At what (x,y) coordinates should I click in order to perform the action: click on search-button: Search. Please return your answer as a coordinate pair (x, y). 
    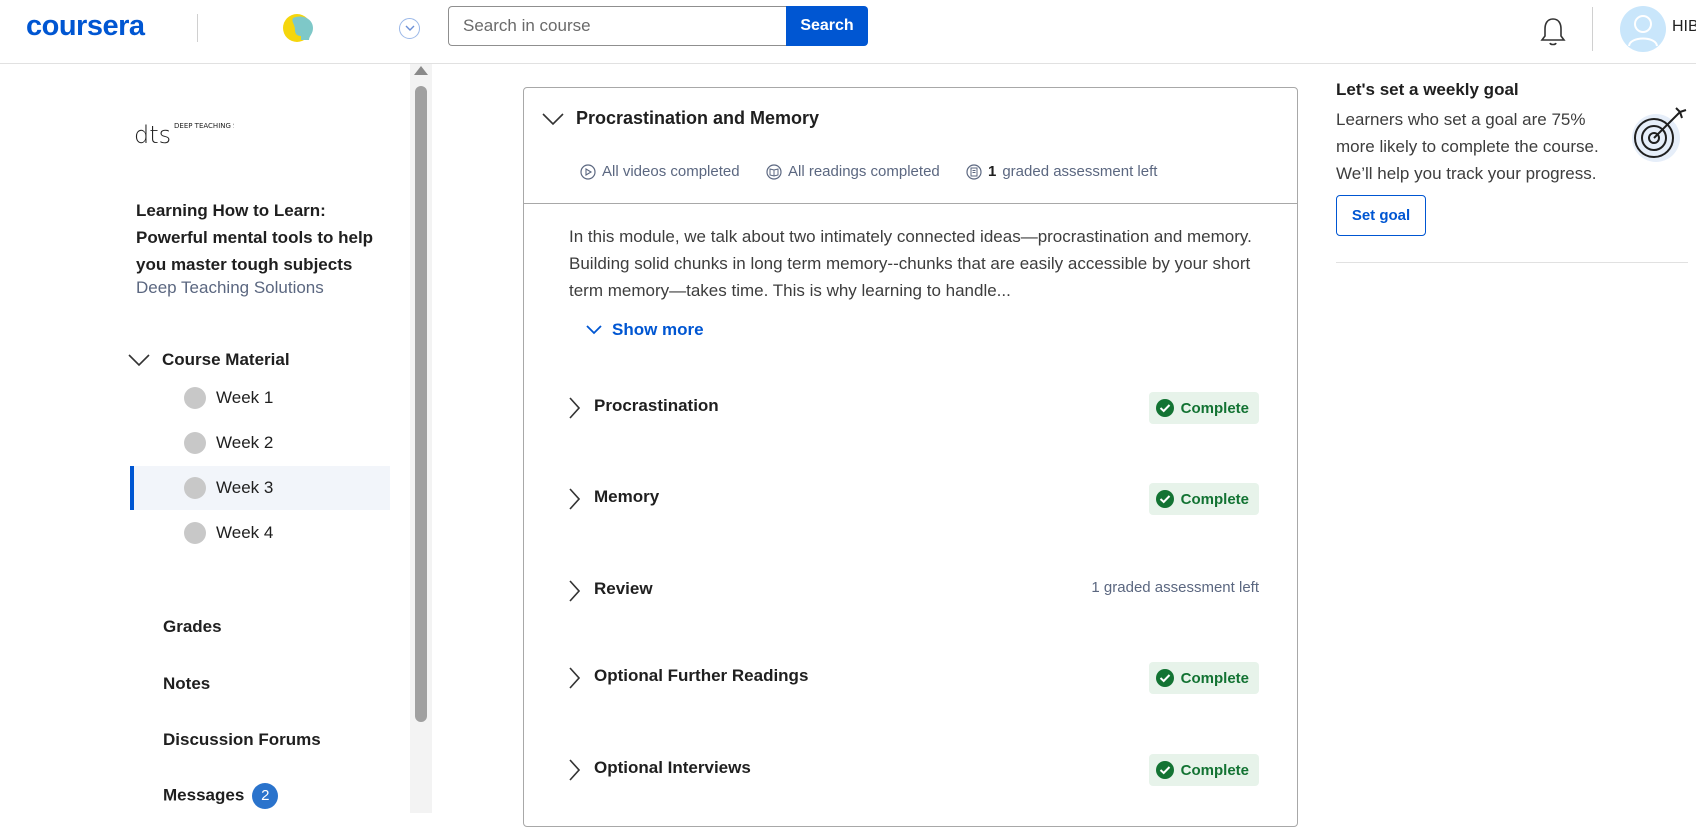
    Looking at the image, I should click on (827, 26).